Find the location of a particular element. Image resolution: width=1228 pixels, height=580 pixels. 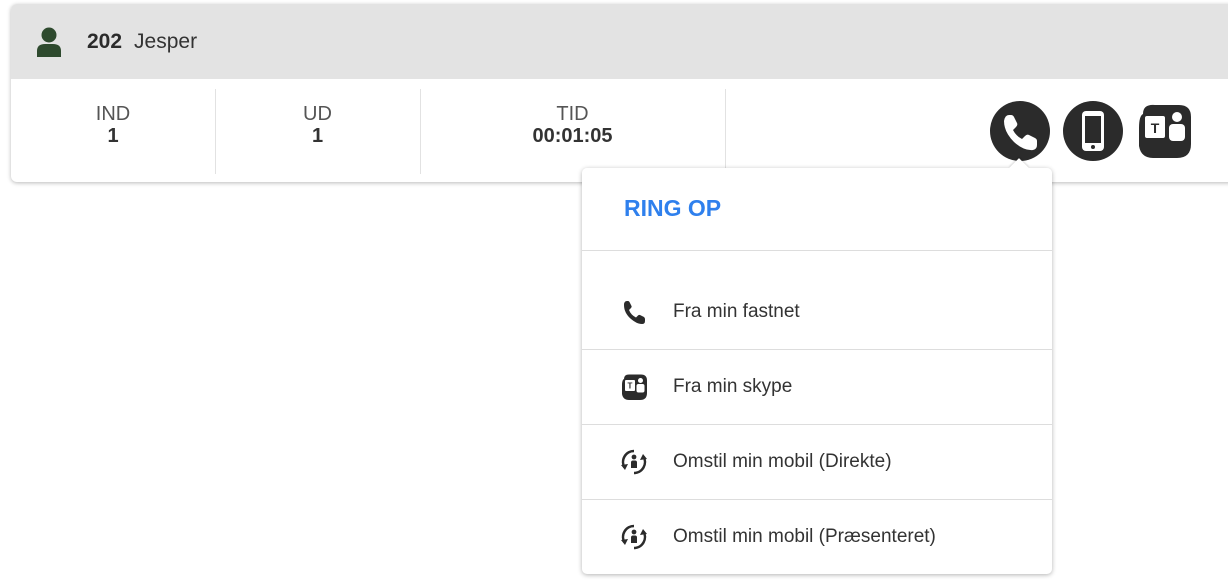

stat-tid-label: TID is located at coordinates (572, 114).